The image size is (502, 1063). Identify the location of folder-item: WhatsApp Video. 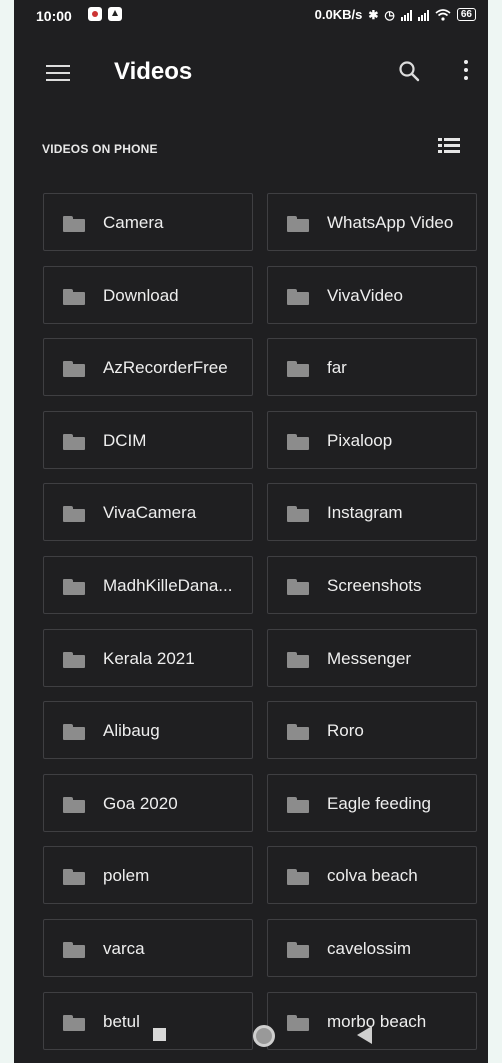
(372, 222).